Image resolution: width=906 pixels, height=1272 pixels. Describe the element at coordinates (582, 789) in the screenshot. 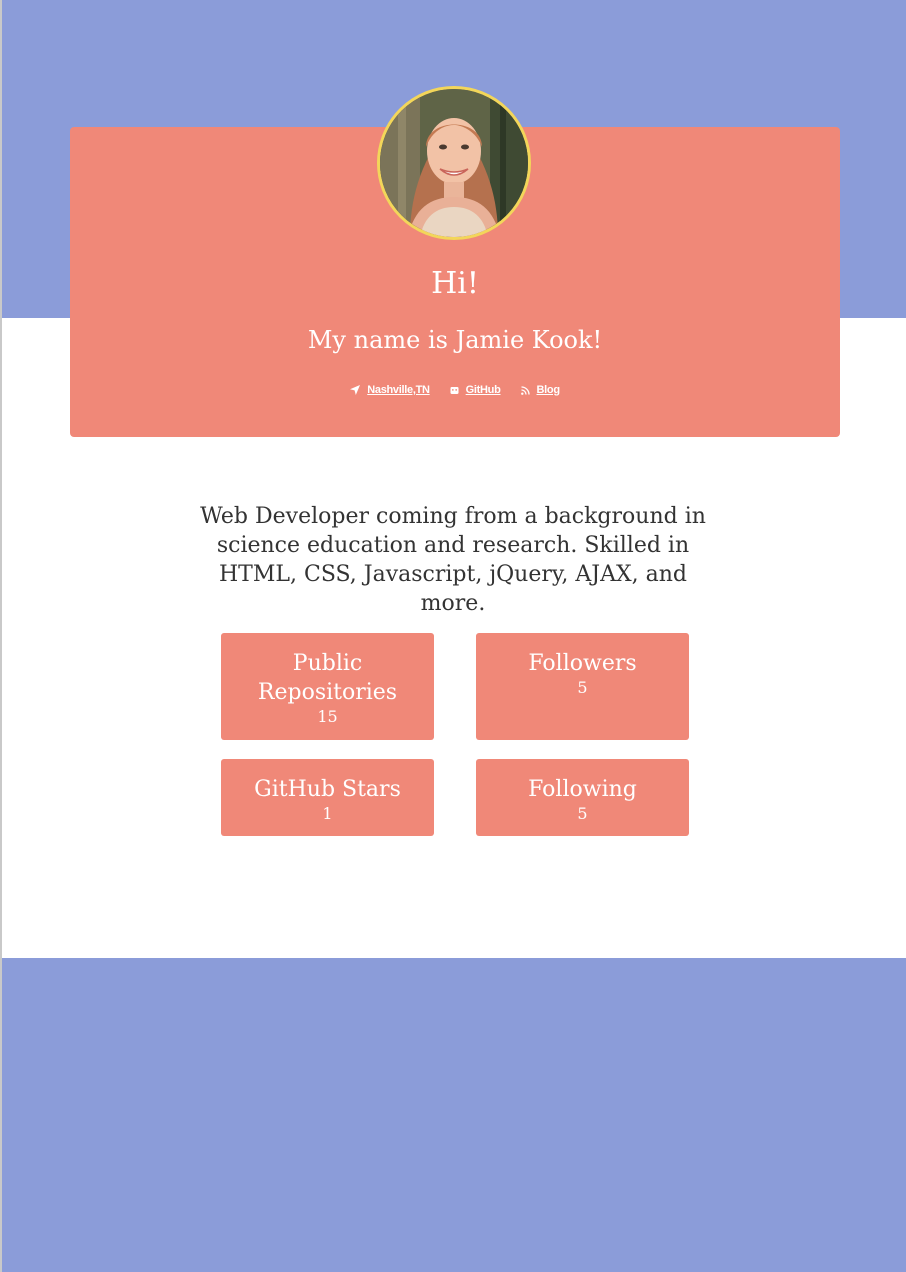

I see `stat-label: Following` at that location.